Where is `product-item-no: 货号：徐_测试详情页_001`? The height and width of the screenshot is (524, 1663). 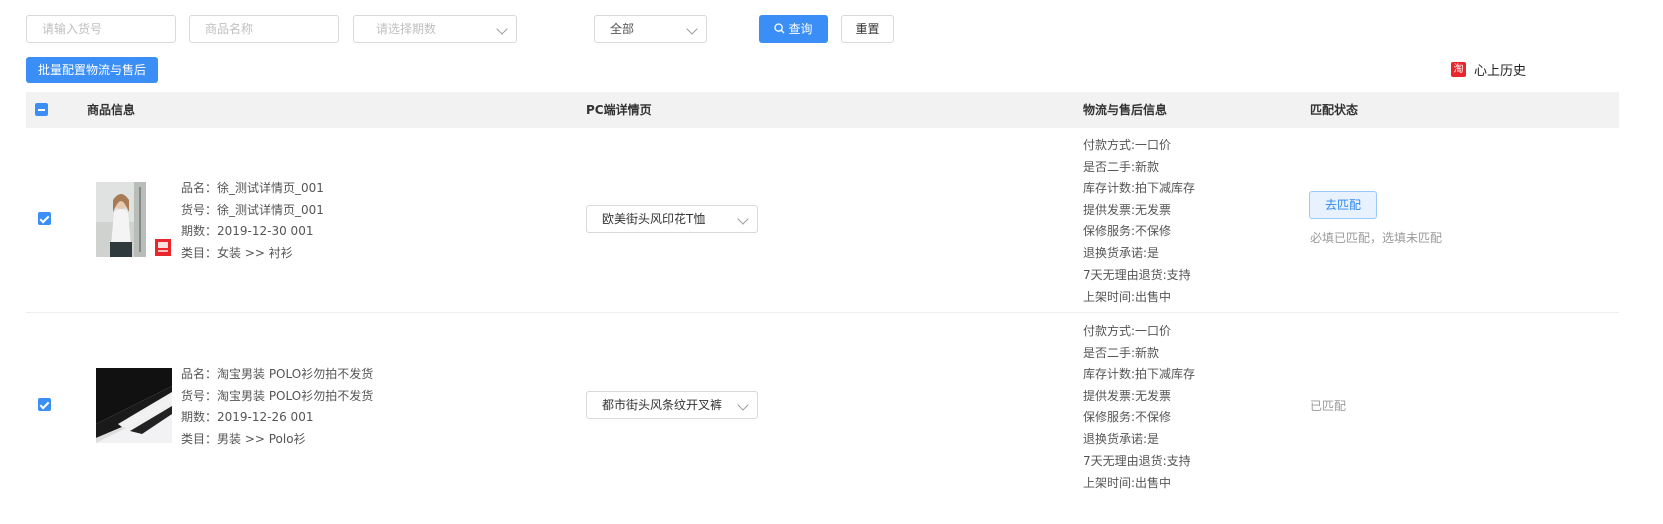
product-item-no: 货号：徐_测试详情页_001 is located at coordinates (252, 210).